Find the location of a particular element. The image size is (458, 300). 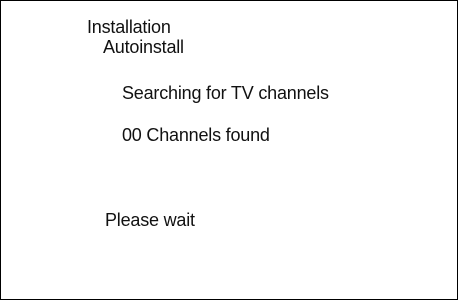

menu-title: Installation is located at coordinates (129, 27).